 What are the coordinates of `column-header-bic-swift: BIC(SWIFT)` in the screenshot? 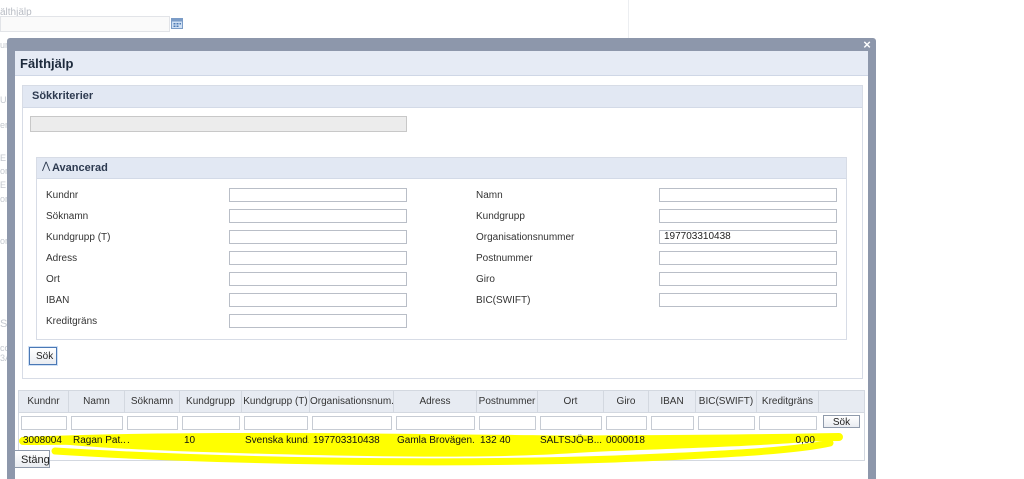 It's located at (726, 401).